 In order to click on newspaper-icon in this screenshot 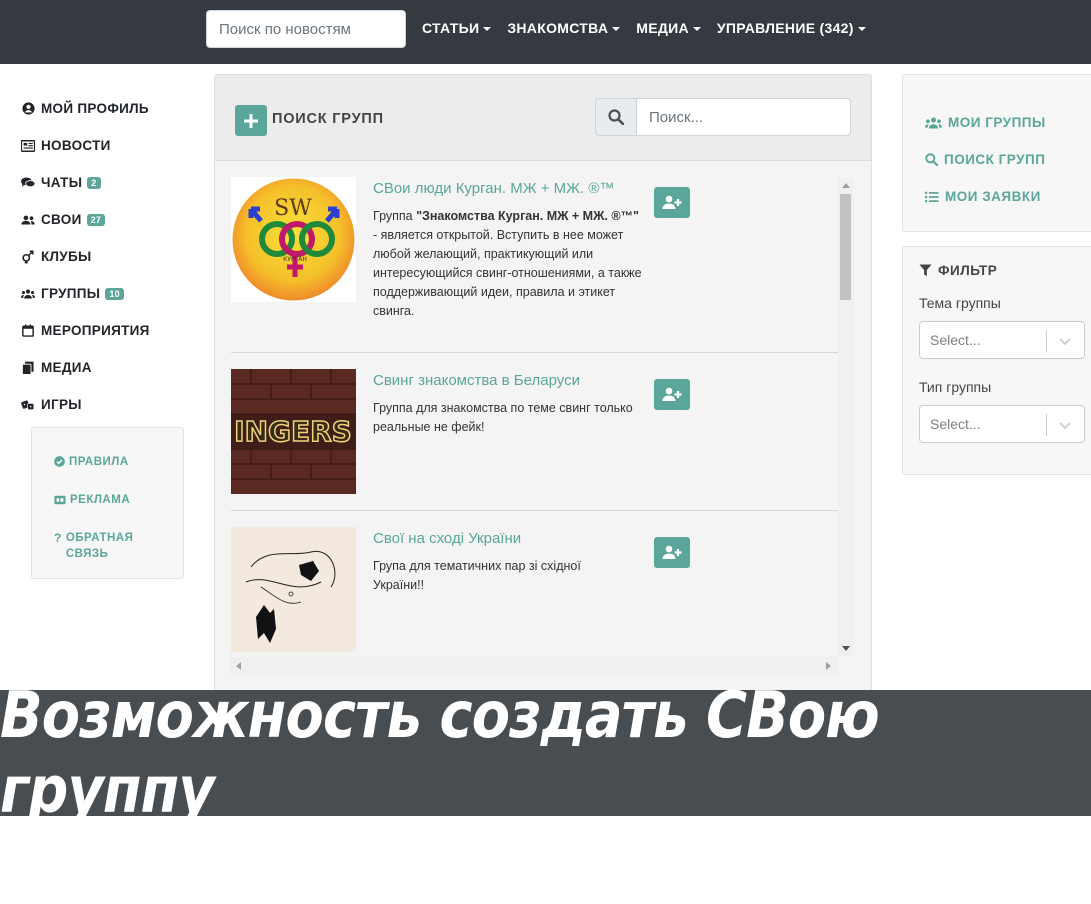, I will do `click(28, 146)`.